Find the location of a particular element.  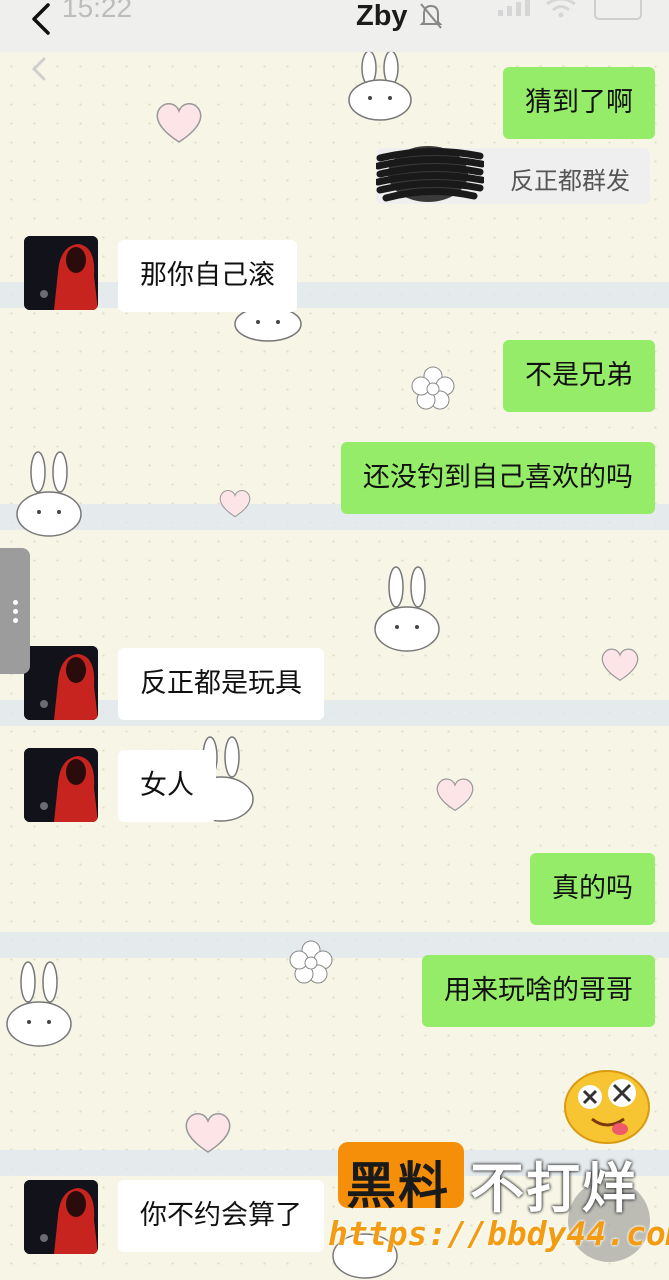

watermark-slogan: 不打烊 is located at coordinates (554, 1188).